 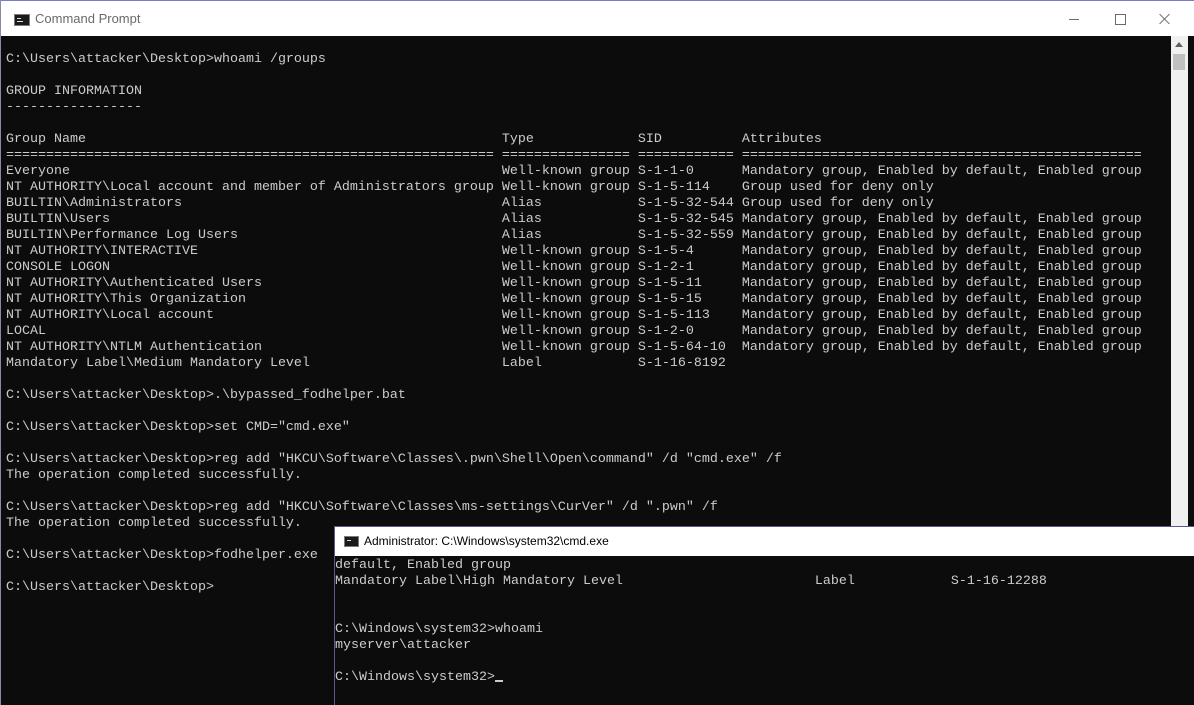 I want to click on maximize-button, so click(x=1120, y=19).